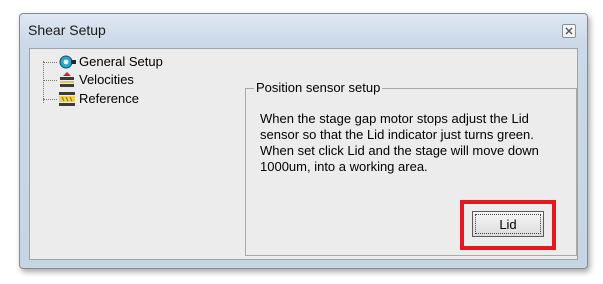  I want to click on settings-tree: General Setup Velocities Reference, so click(132, 98).